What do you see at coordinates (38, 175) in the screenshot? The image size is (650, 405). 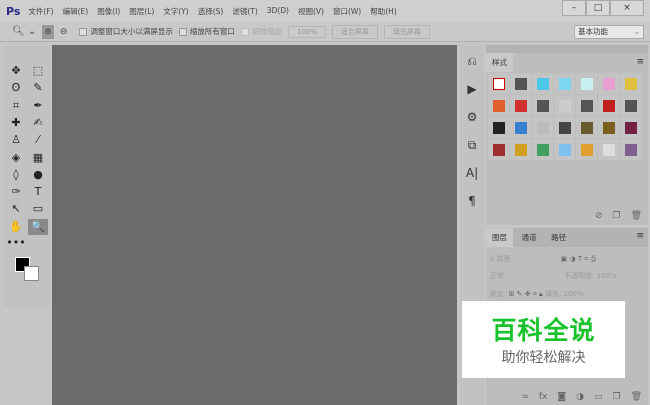 I see `tool-button: ●` at bounding box center [38, 175].